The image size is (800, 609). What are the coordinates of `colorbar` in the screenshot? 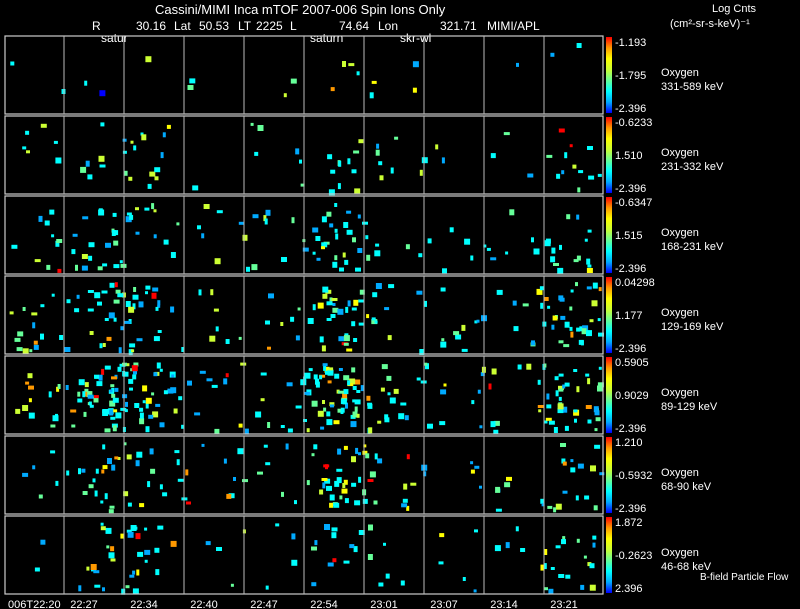 It's located at (609, 395).